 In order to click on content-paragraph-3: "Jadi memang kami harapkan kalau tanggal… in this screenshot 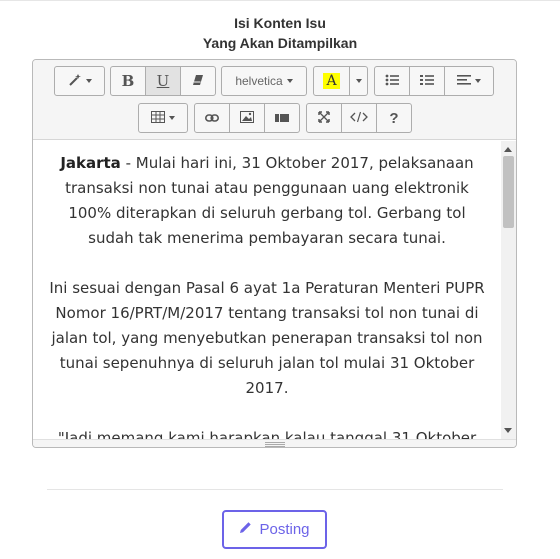, I will do `click(267, 434)`.